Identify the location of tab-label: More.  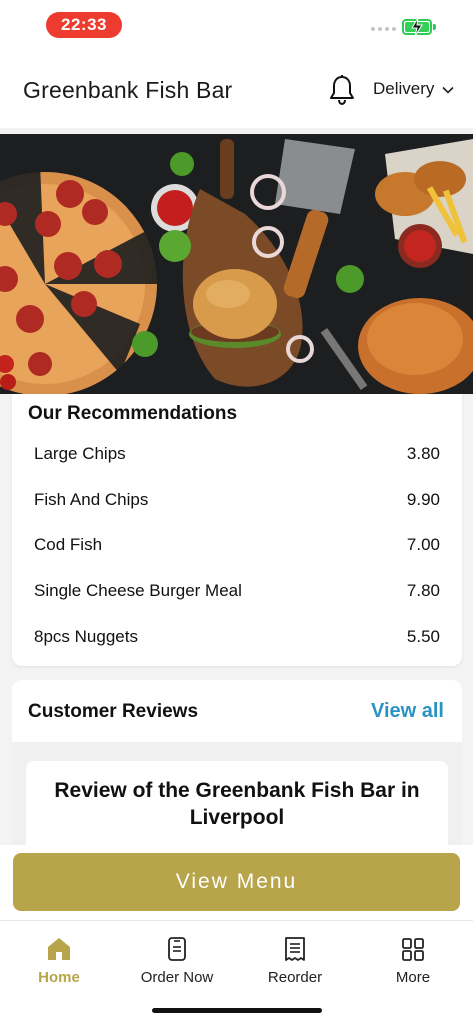
(413, 977).